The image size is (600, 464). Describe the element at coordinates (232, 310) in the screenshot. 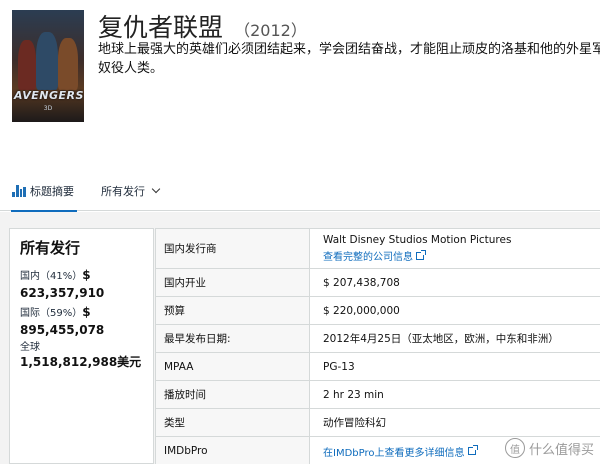

I see `row-key: 预算` at that location.